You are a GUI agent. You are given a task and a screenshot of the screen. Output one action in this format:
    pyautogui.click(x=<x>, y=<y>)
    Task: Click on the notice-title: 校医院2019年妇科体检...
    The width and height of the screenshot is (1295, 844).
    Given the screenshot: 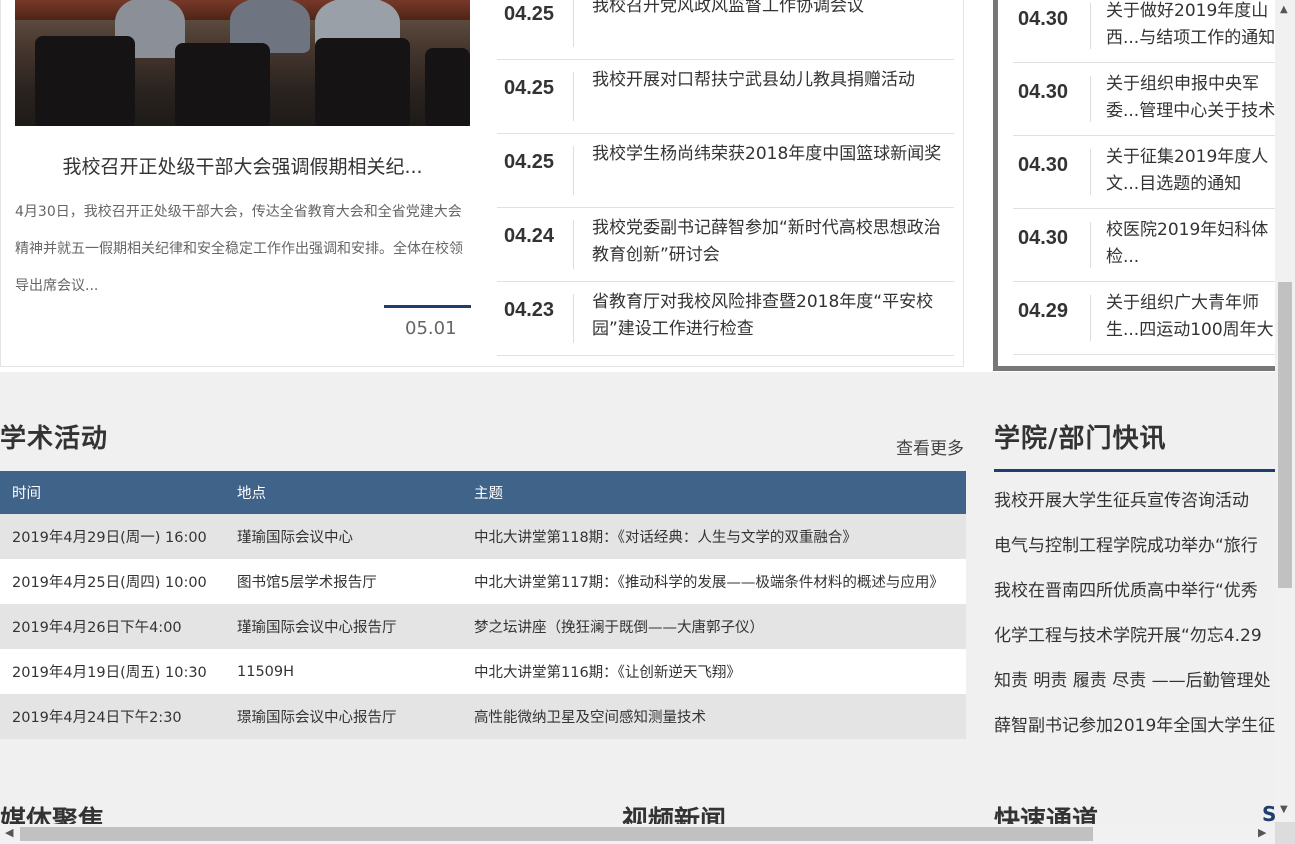 What is the action you would take?
    pyautogui.click(x=1193, y=244)
    